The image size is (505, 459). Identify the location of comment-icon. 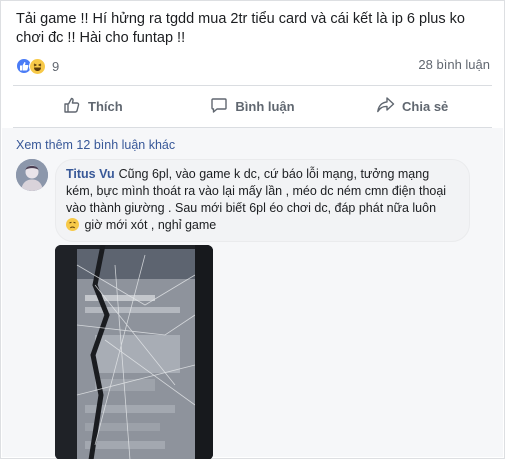
(219, 106).